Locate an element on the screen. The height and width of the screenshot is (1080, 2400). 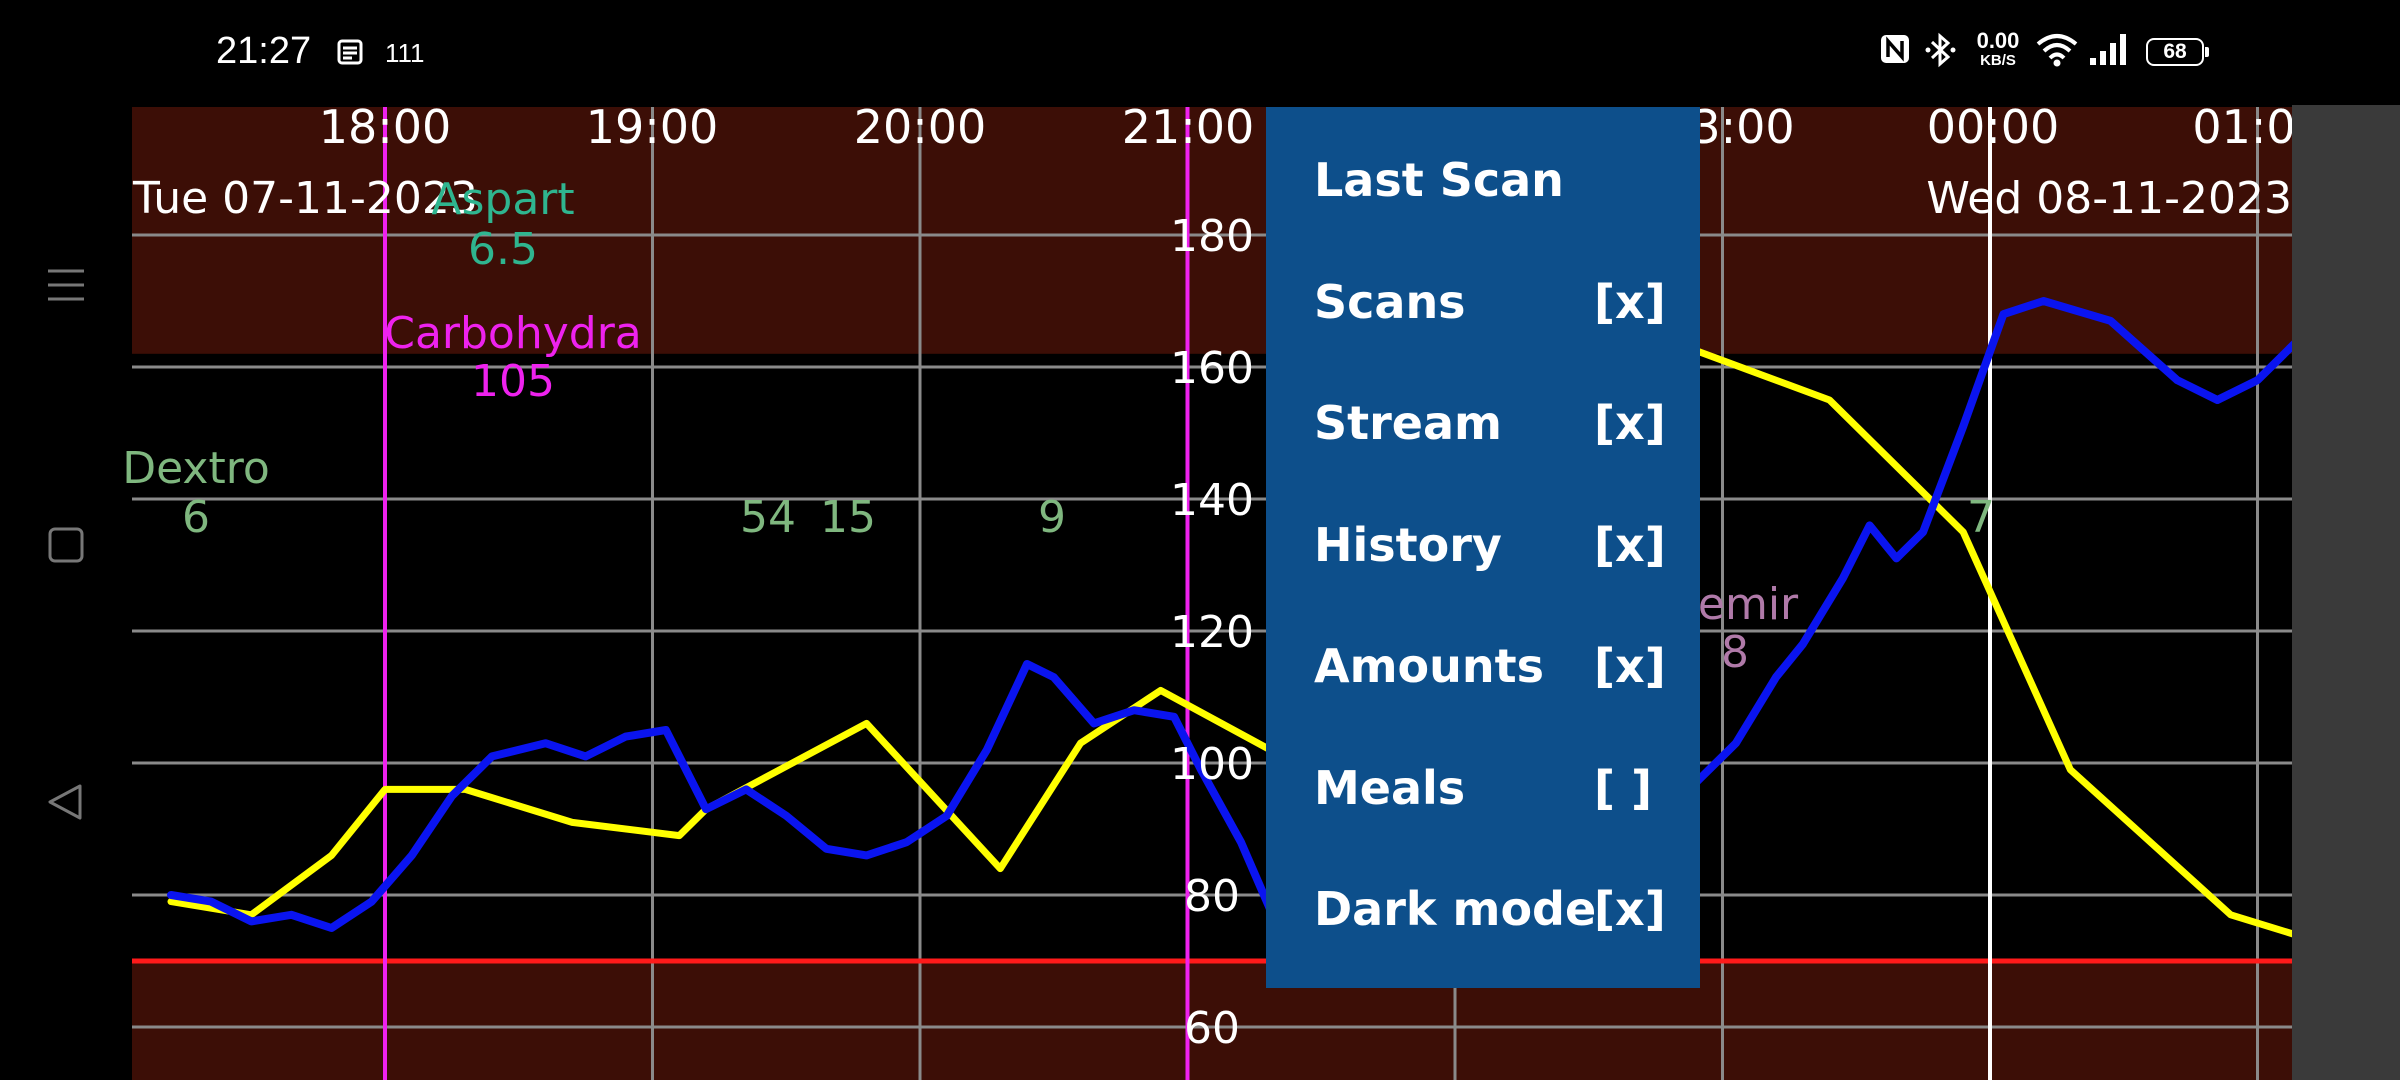
date-right-label: Wed 08-11-2023 is located at coordinates (2109, 198).